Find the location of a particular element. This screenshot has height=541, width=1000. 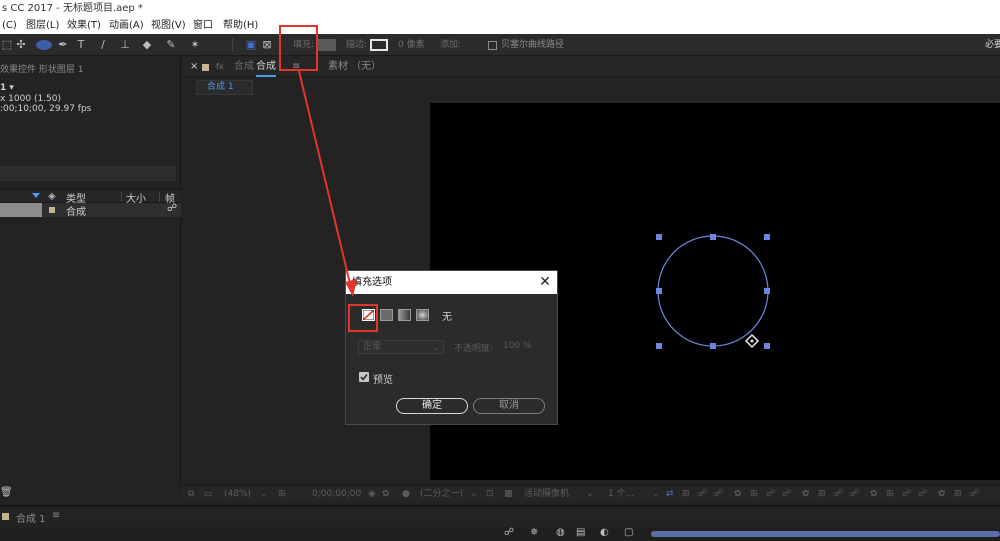

label-tag-icon: ◈ is located at coordinates (52, 196).